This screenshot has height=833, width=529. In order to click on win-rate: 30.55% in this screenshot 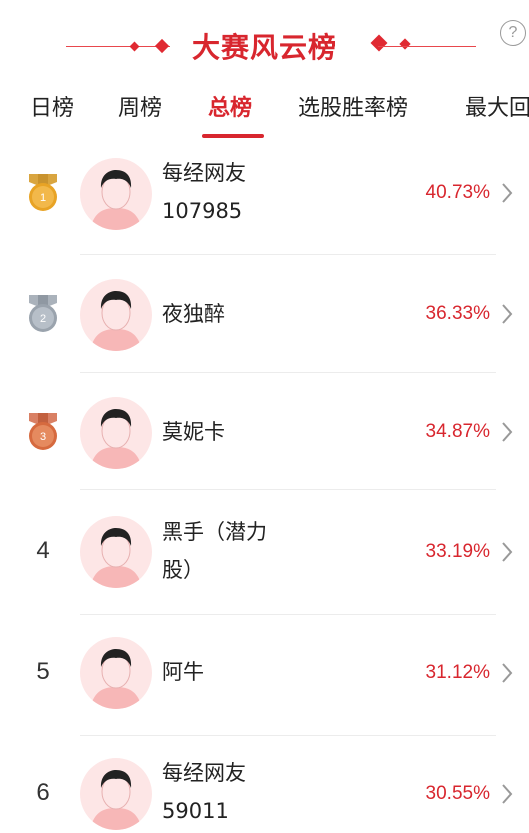, I will do `click(457, 793)`.